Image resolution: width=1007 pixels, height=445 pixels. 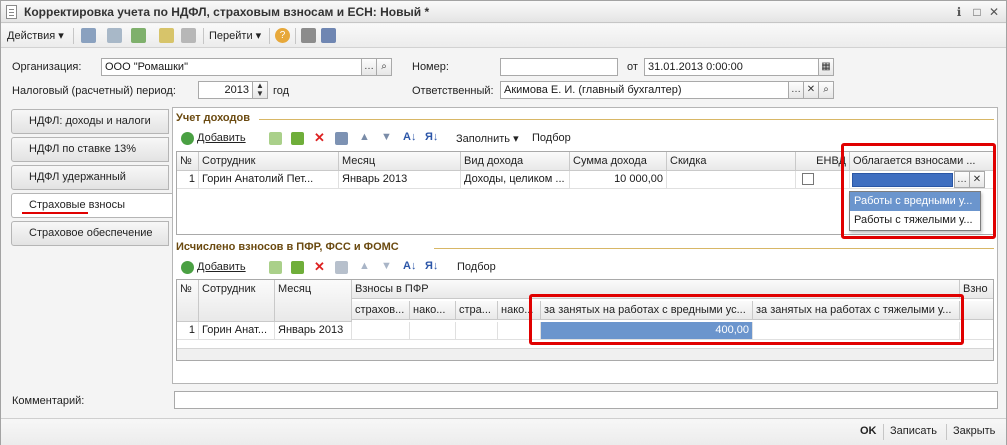 What do you see at coordinates (994, 12) in the screenshot?
I see `close-icon: ✕` at bounding box center [994, 12].